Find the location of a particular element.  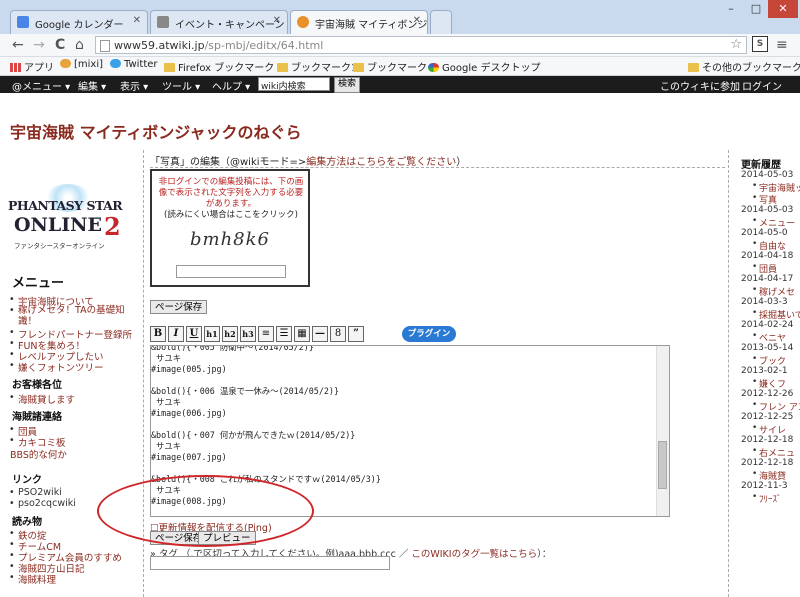

star-icon: ☆ is located at coordinates (736, 44).